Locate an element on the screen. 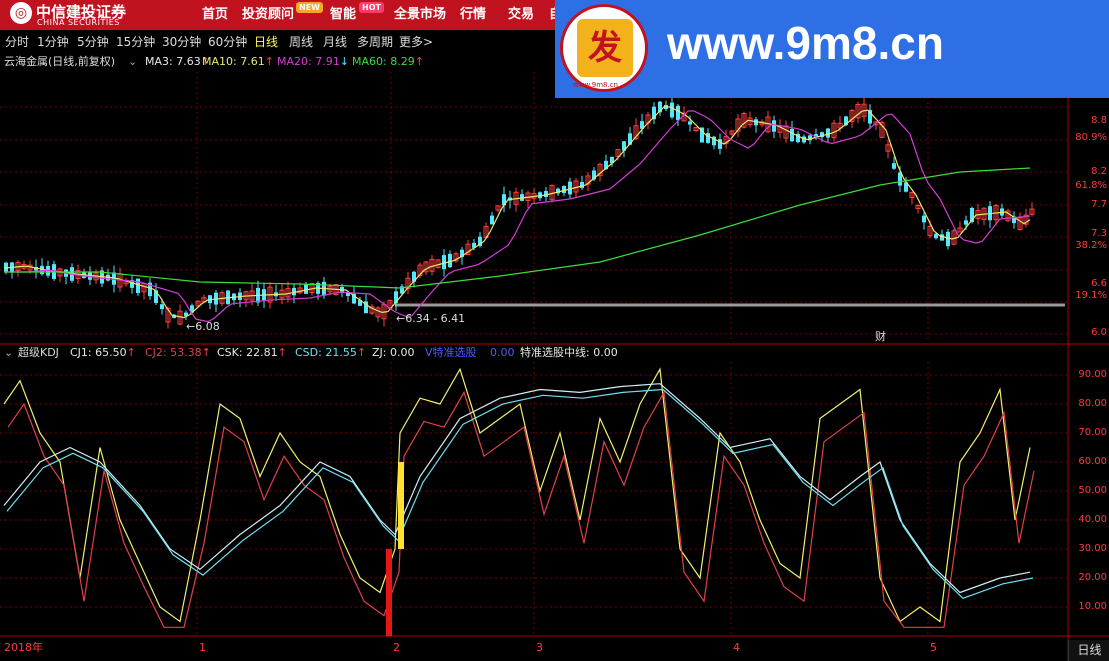 The image size is (1109, 661). x-axis-month-1: 1 is located at coordinates (202, 647).